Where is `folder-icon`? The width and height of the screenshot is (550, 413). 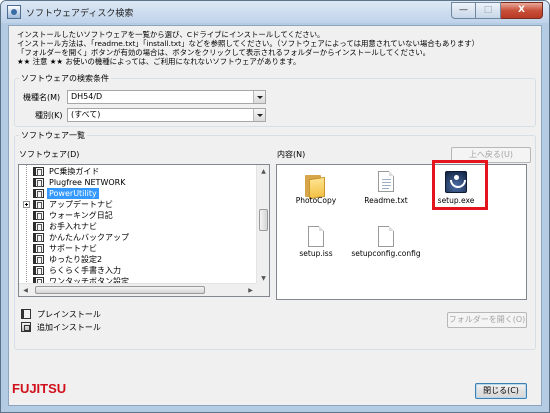 folder-icon is located at coordinates (315, 186).